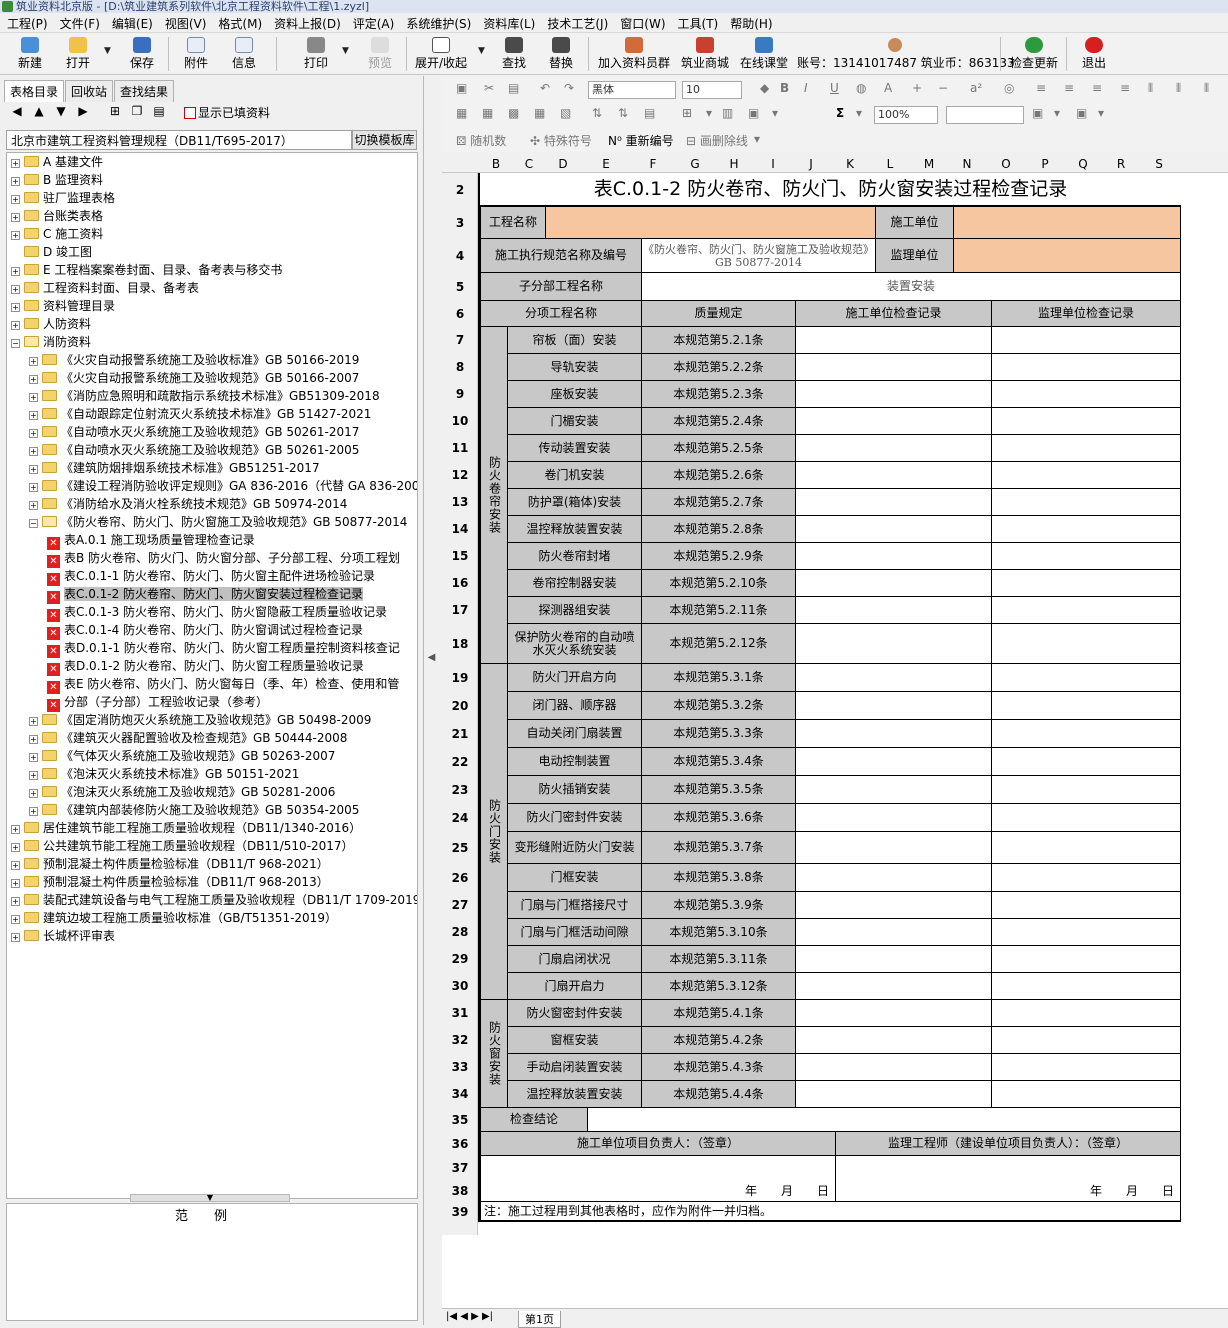 The width and height of the screenshot is (1228, 1328). What do you see at coordinates (460, 818) in the screenshot?
I see `row-header: 24` at bounding box center [460, 818].